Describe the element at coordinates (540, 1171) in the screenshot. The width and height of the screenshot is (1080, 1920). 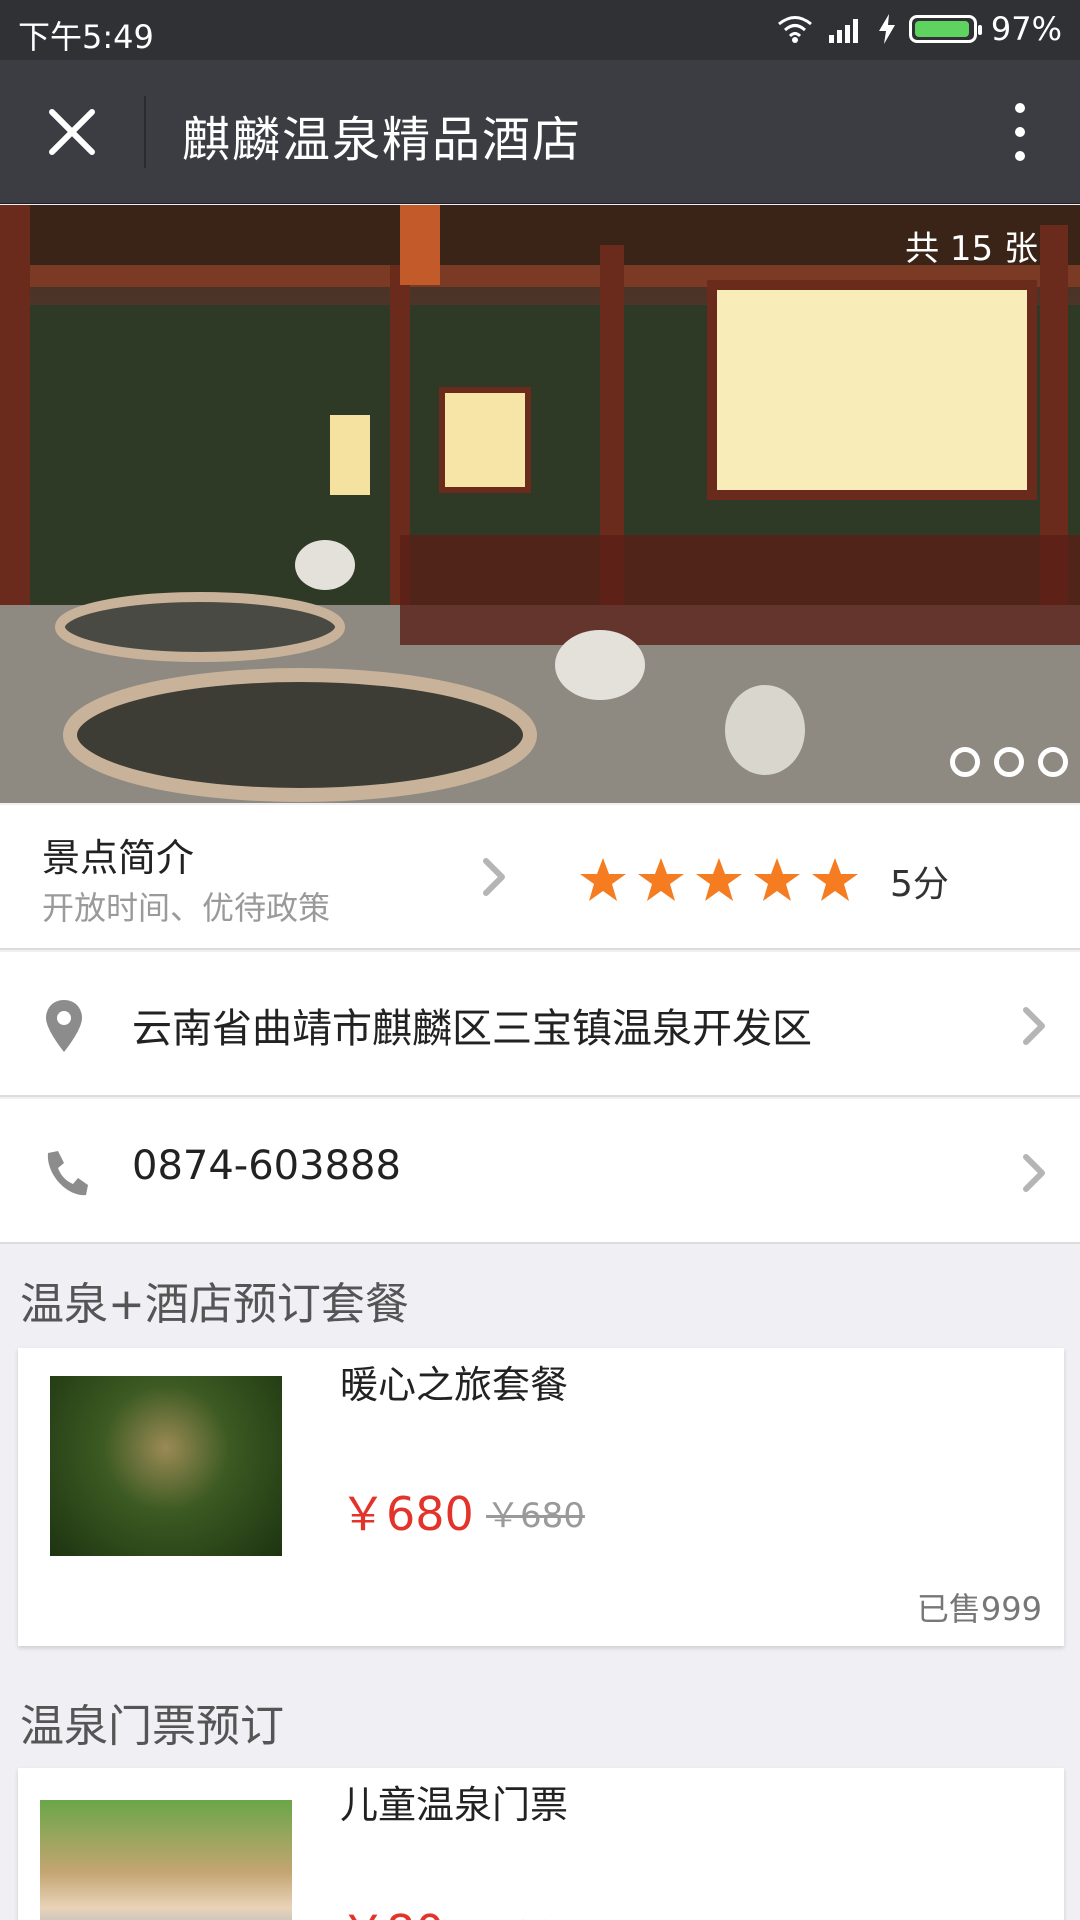
I see `phone-row: 0874-603888` at that location.